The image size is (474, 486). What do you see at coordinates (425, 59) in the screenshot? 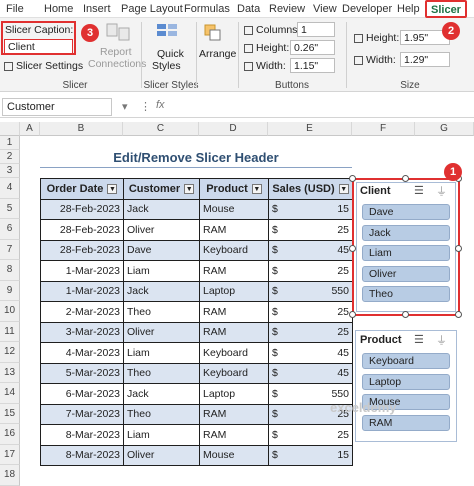
I see `size-width-input: 1.29"` at bounding box center [425, 59].